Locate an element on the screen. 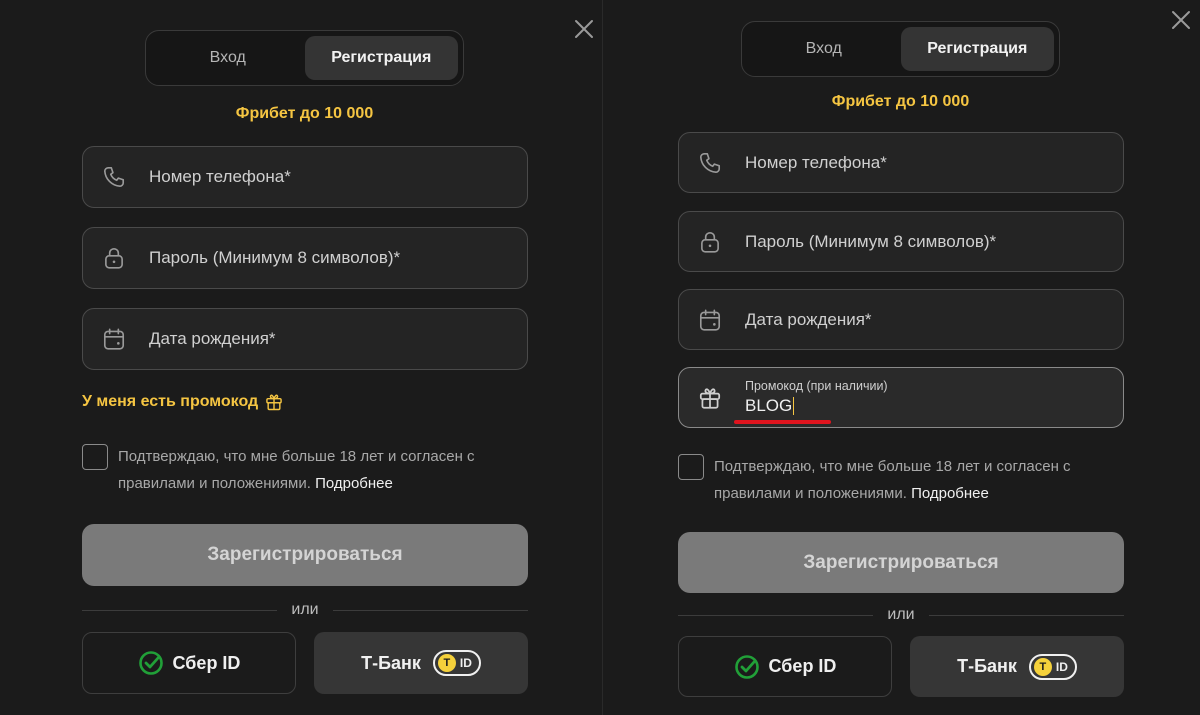  text-caret is located at coordinates (794, 406).